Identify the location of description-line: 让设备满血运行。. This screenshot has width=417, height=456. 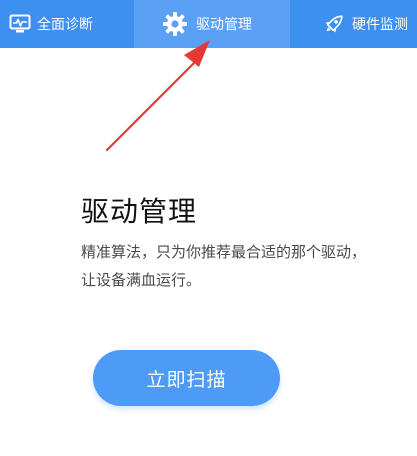
(141, 280).